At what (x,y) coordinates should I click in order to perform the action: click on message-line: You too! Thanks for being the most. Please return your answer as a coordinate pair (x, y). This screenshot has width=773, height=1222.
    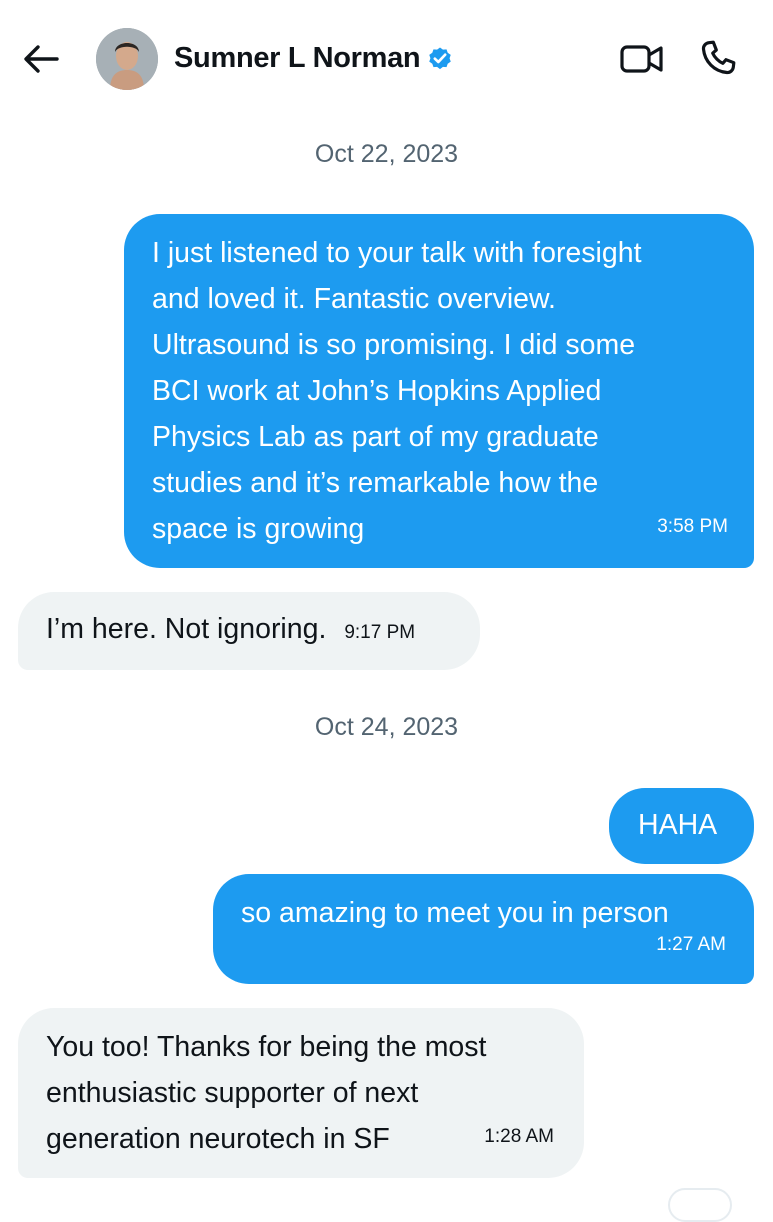
    Looking at the image, I should click on (266, 1047).